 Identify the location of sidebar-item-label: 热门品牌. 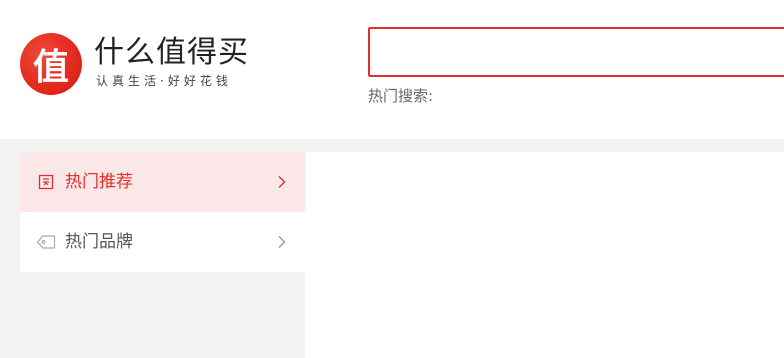
(99, 242).